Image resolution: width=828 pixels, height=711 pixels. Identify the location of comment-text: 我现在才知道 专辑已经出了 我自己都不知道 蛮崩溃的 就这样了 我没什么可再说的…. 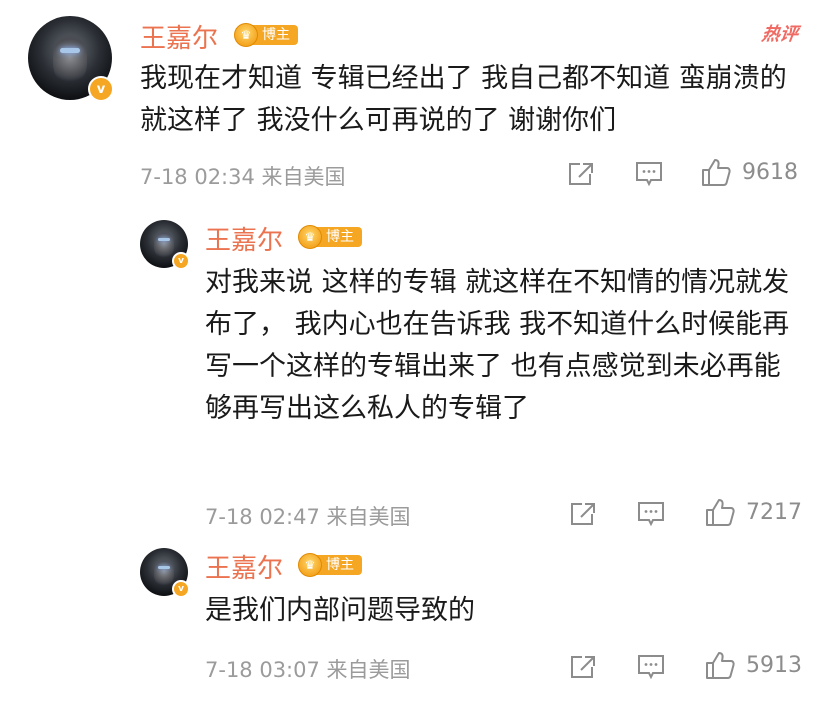
(463, 99).